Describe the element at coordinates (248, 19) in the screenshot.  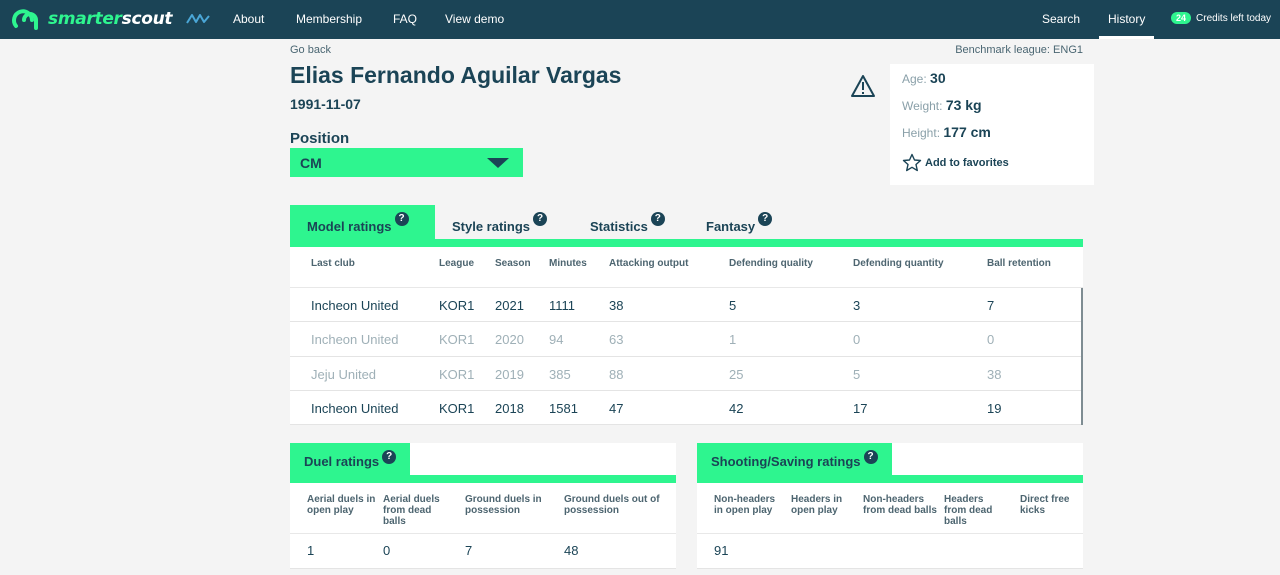
I see `nav-about: About` at that location.